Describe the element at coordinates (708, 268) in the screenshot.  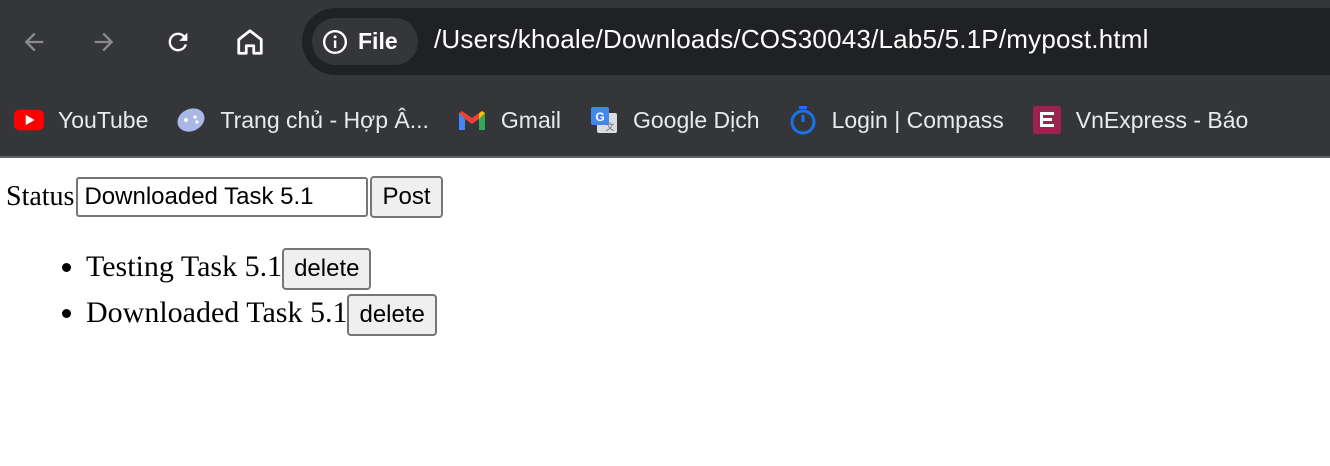
I see `list-item: Testing Task 5.1delete` at that location.